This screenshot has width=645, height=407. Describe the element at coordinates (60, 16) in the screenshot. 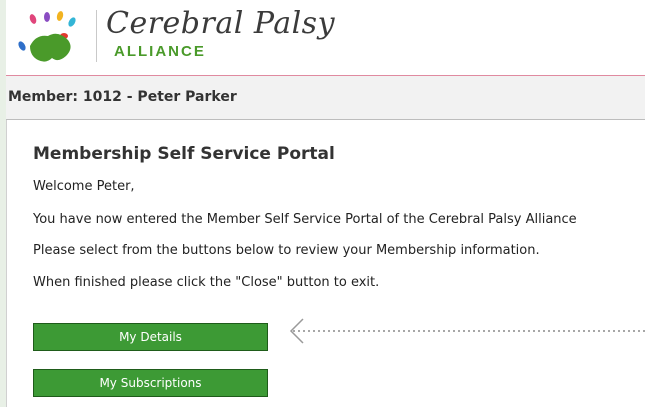

I see `logo-dot-yellow` at that location.